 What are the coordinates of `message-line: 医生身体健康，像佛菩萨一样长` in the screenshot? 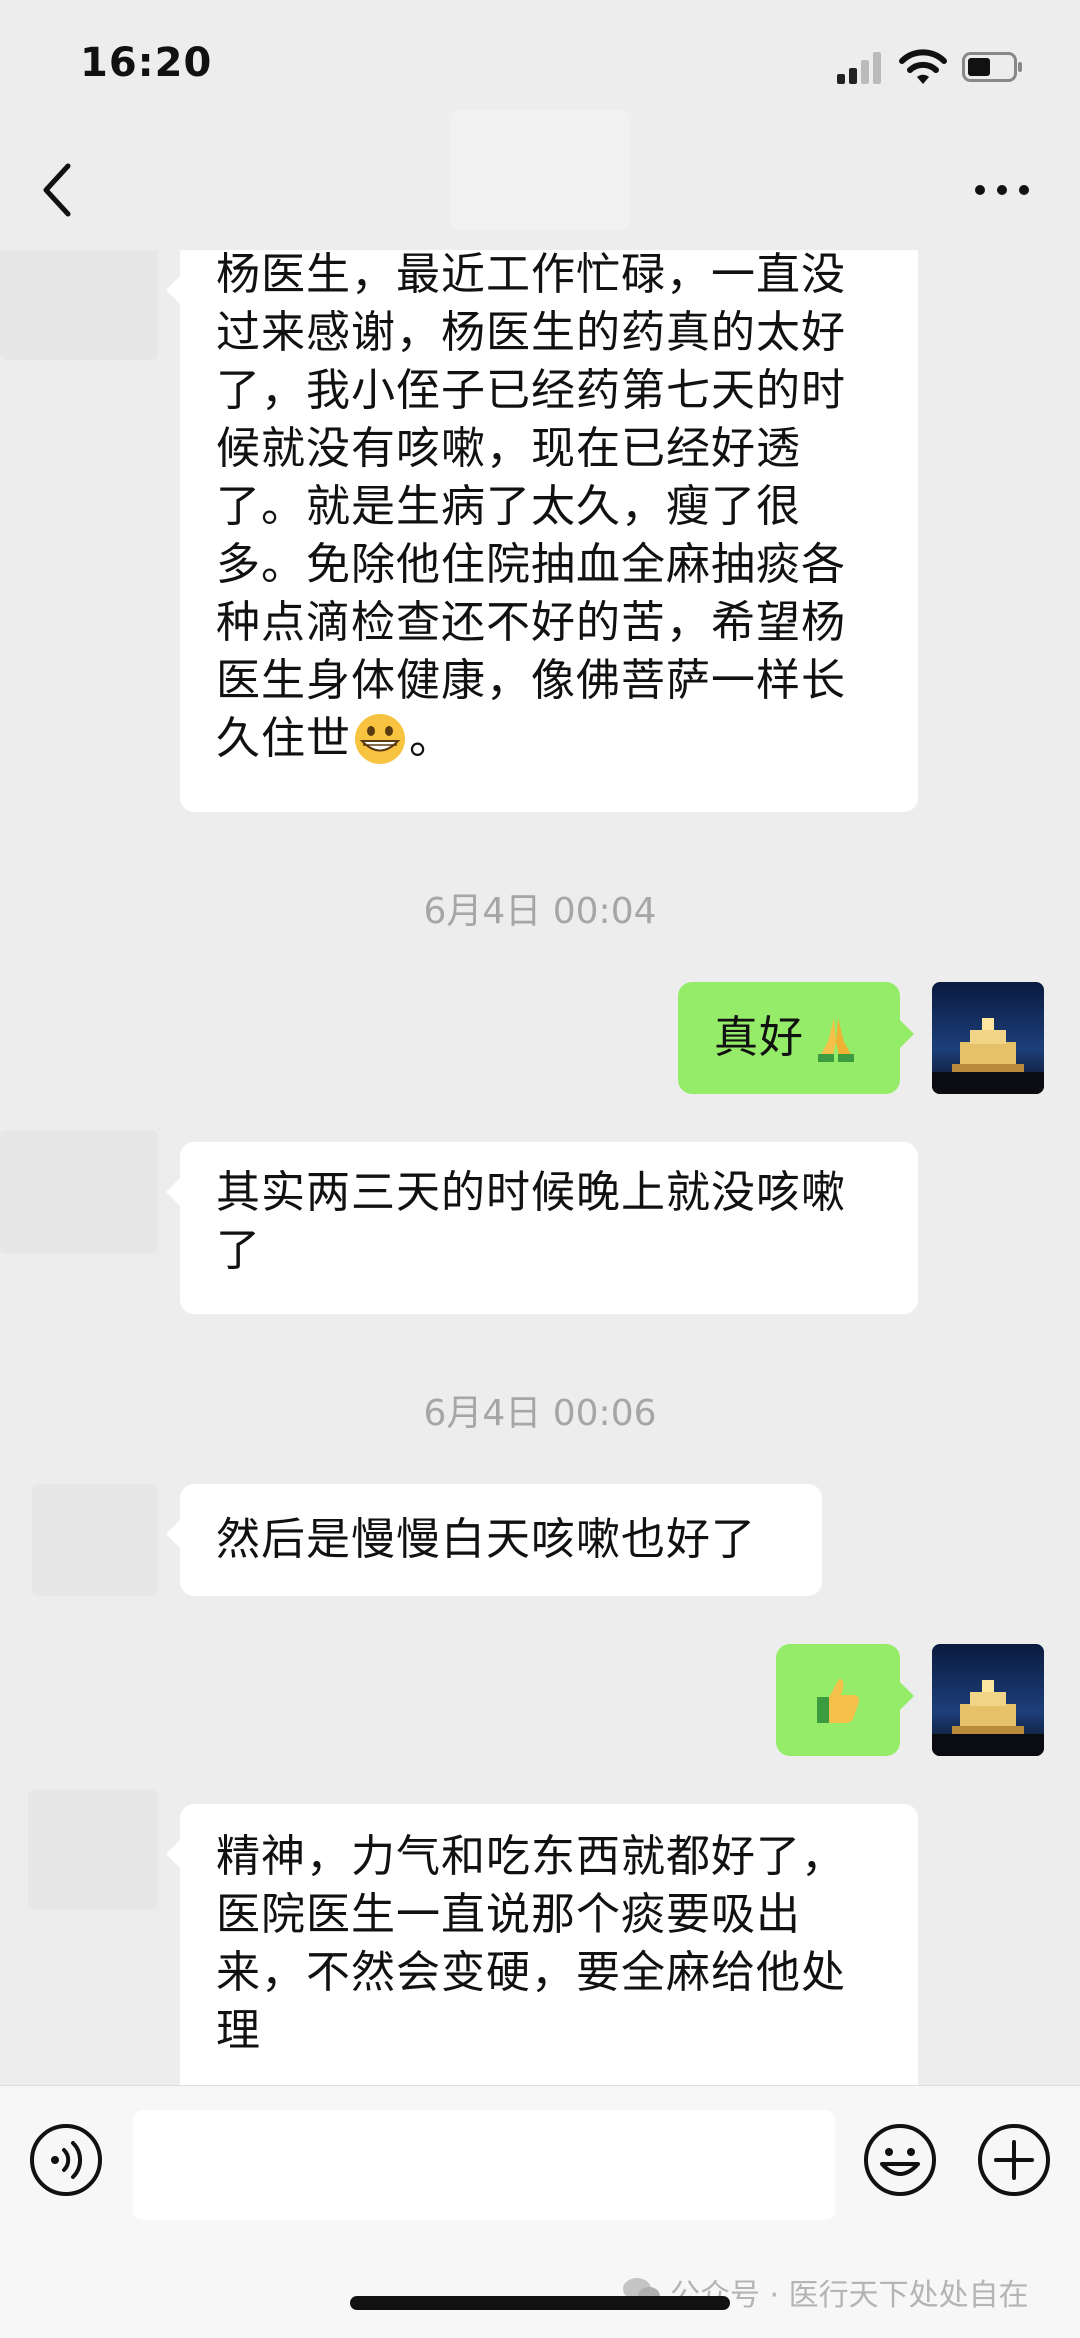 It's located at (531, 680).